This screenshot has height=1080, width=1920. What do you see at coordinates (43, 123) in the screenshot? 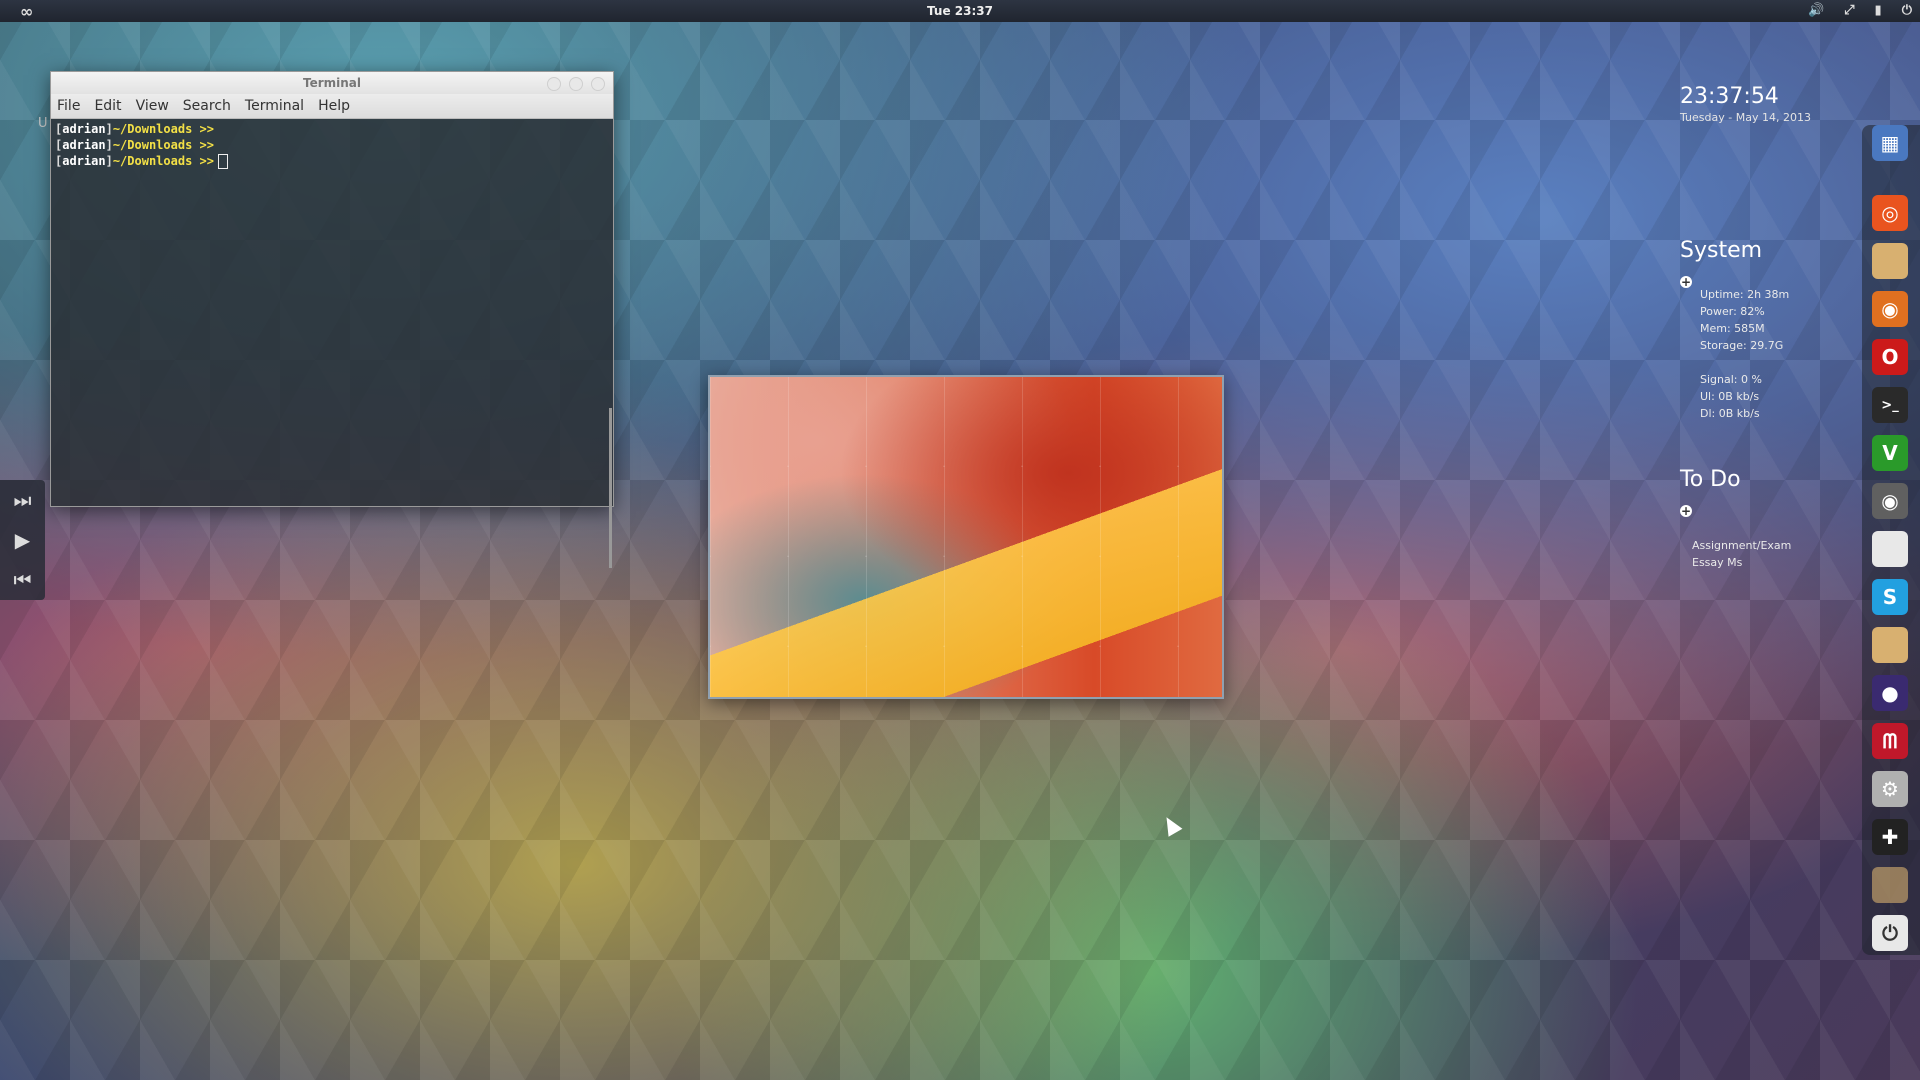
I see `hidden-window-edge: U` at bounding box center [43, 123].